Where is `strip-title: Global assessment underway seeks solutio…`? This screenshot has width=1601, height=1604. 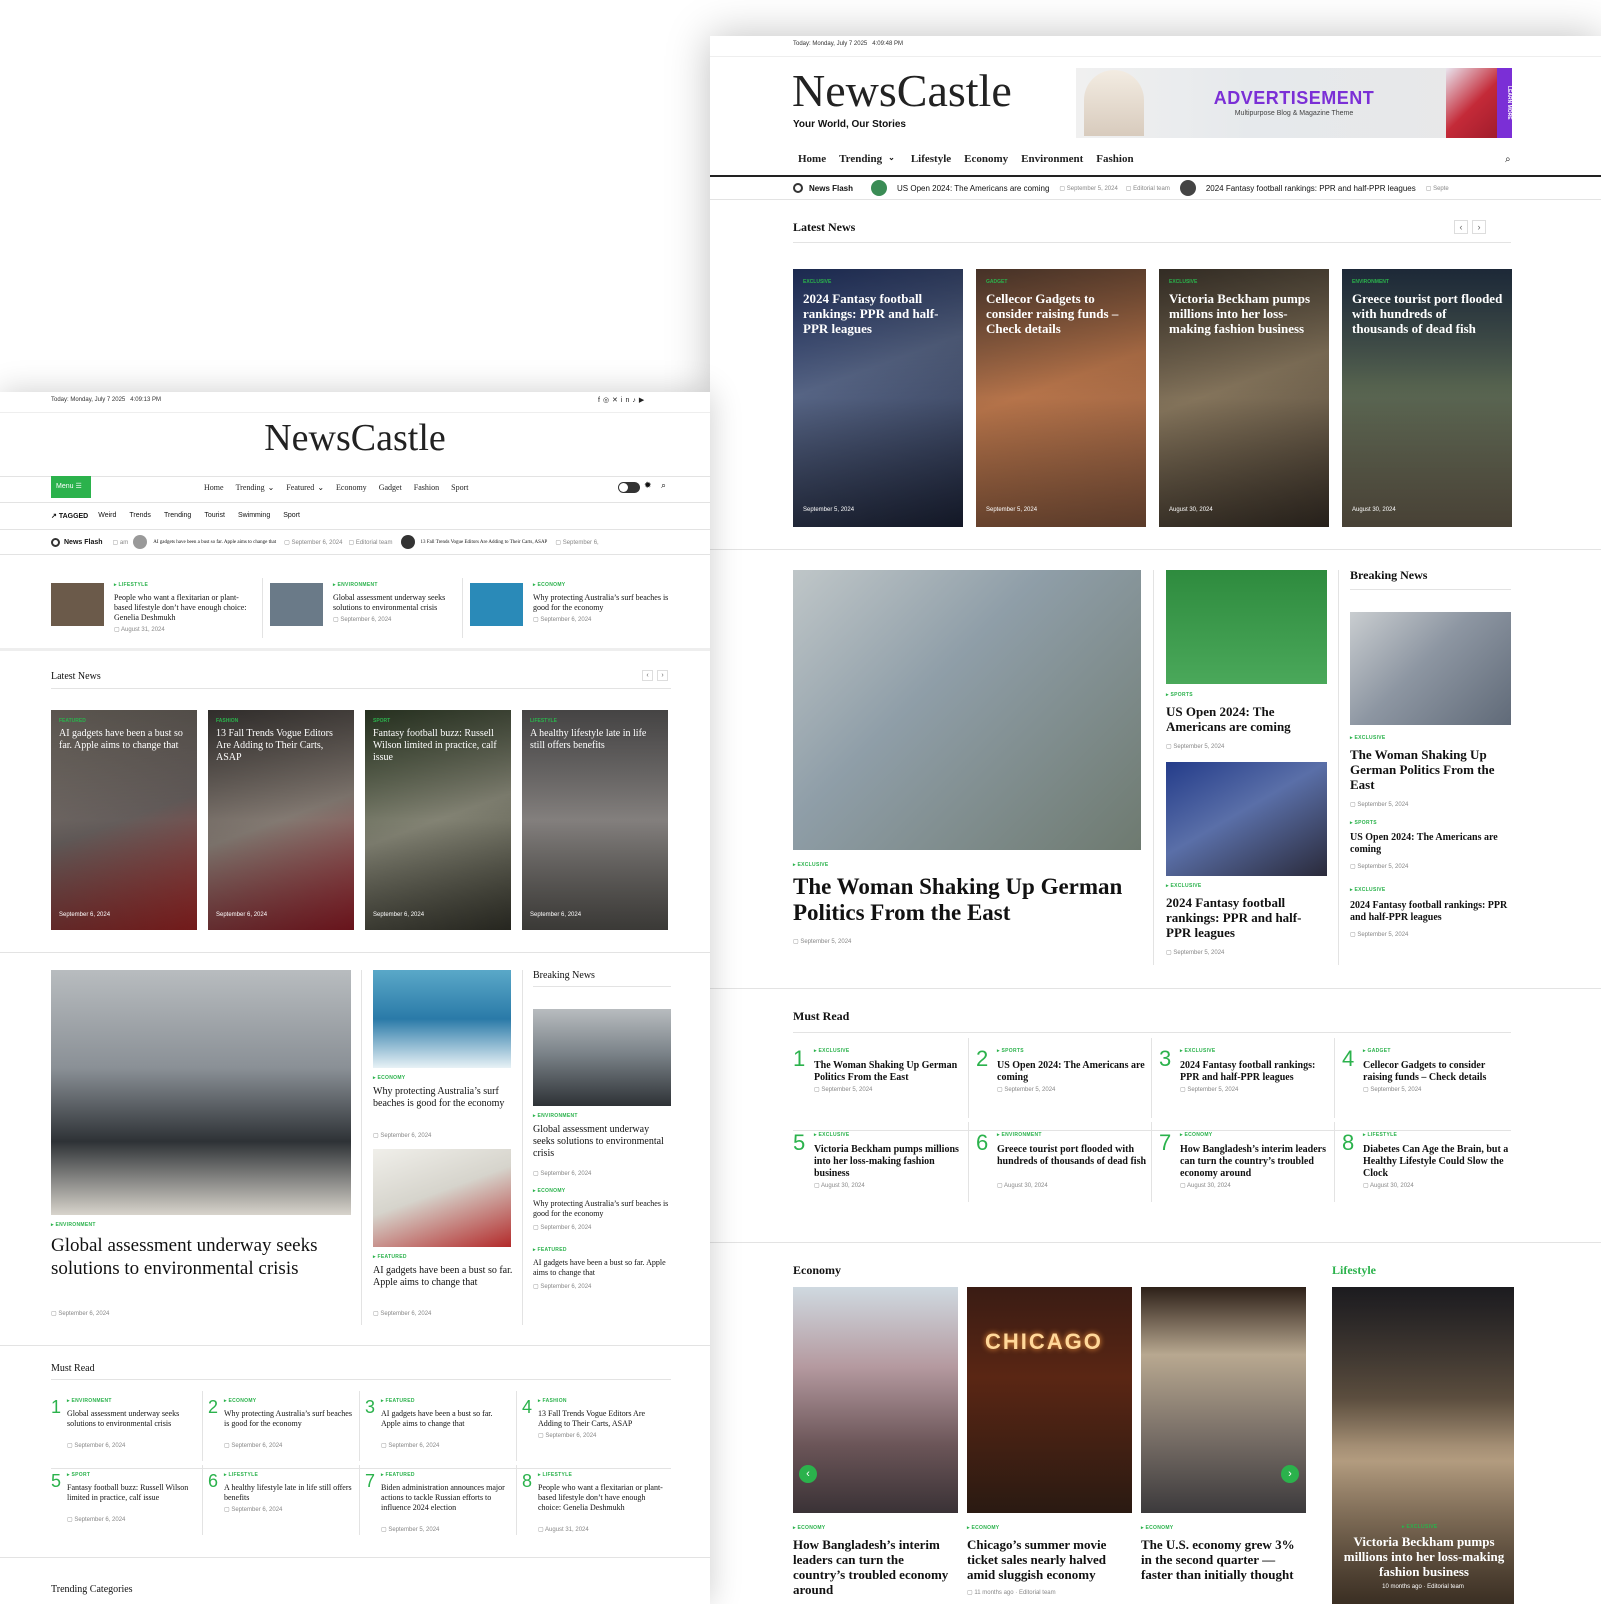
strip-title: Global assessment underway seeks solutio… is located at coordinates (403, 603).